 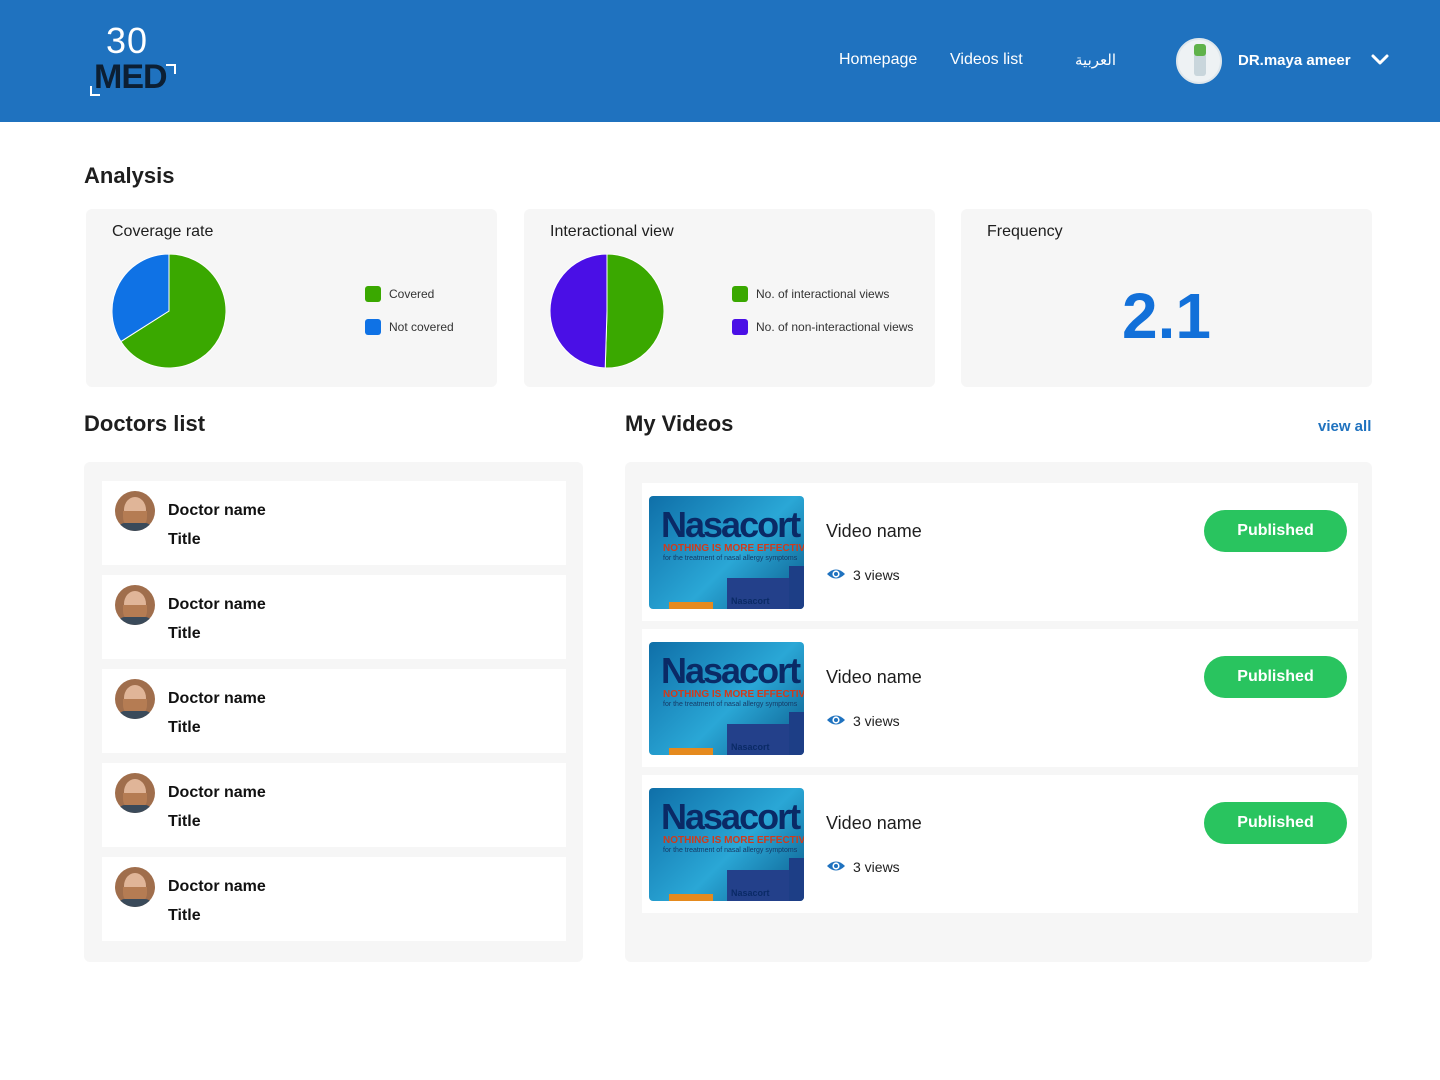 What do you see at coordinates (679, 423) in the screenshot?
I see `my-videos-title: My Videos` at bounding box center [679, 423].